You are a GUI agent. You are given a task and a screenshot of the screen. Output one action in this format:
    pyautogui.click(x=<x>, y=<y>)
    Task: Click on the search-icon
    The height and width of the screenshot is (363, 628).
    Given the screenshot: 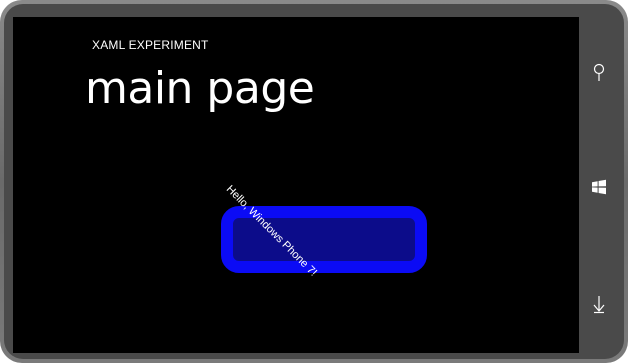 What is the action you would take?
    pyautogui.click(x=599, y=72)
    